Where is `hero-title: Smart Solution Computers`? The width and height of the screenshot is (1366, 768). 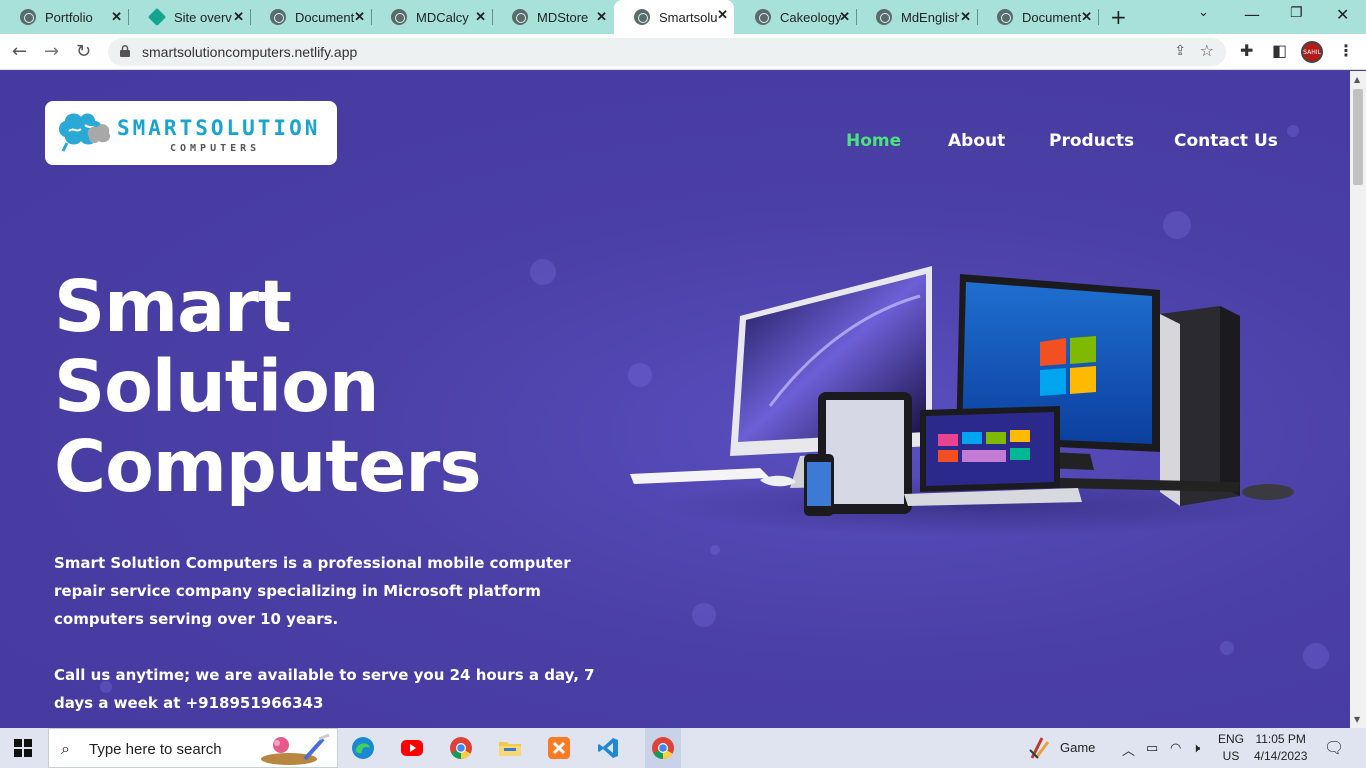 hero-title: Smart Solution Computers is located at coordinates (334, 387).